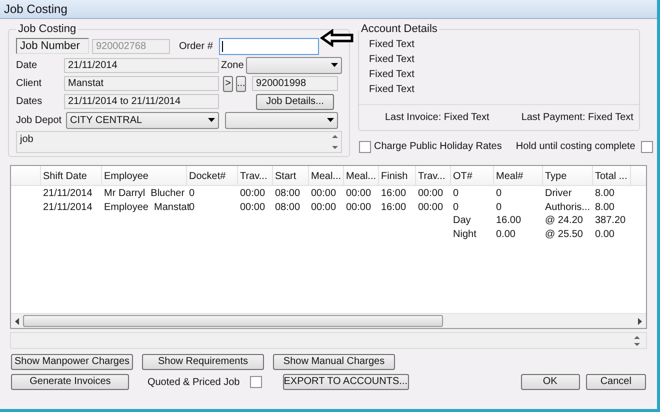  Describe the element at coordinates (568, 175) in the screenshot. I see `column-header: Type` at that location.